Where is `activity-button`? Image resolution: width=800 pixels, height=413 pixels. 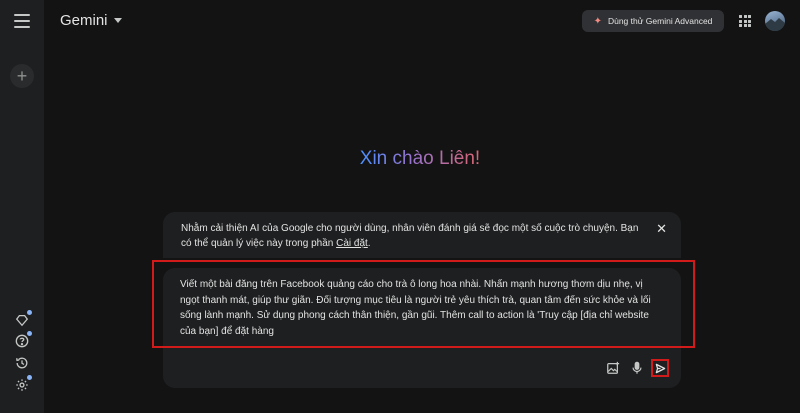 activity-button is located at coordinates (22, 363).